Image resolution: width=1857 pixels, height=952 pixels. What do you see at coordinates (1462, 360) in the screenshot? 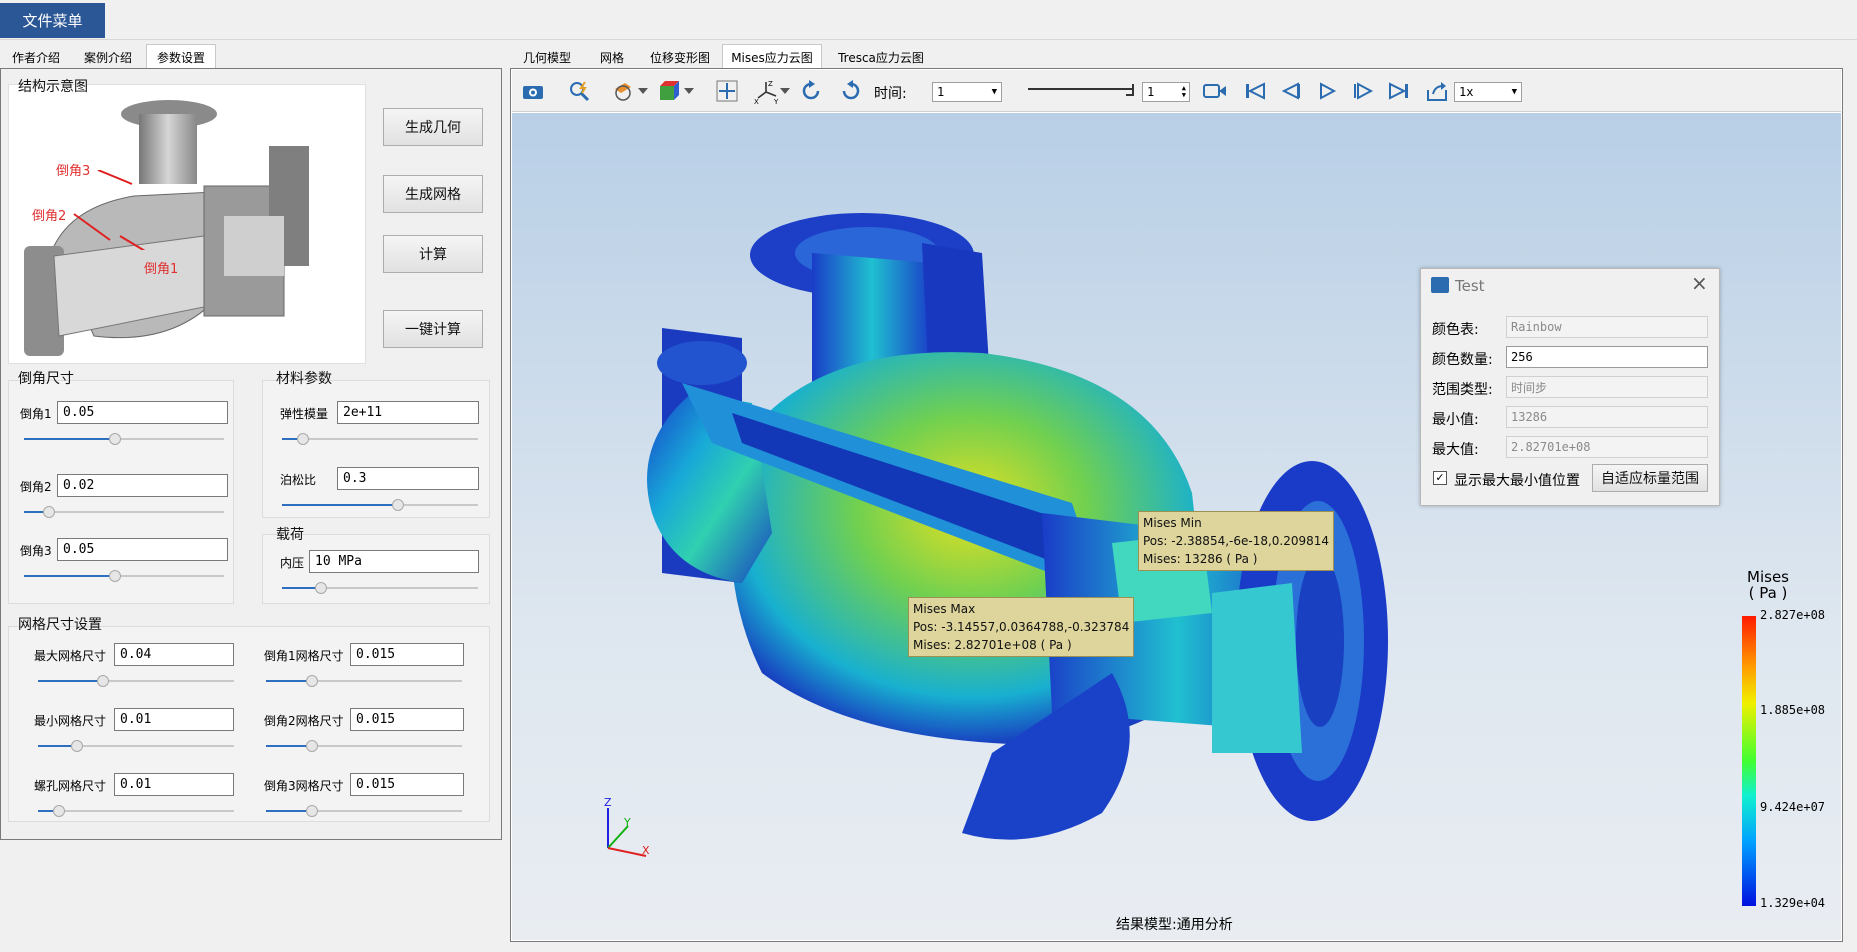
I see `dialog-row-label: 颜色数量:` at bounding box center [1462, 360].